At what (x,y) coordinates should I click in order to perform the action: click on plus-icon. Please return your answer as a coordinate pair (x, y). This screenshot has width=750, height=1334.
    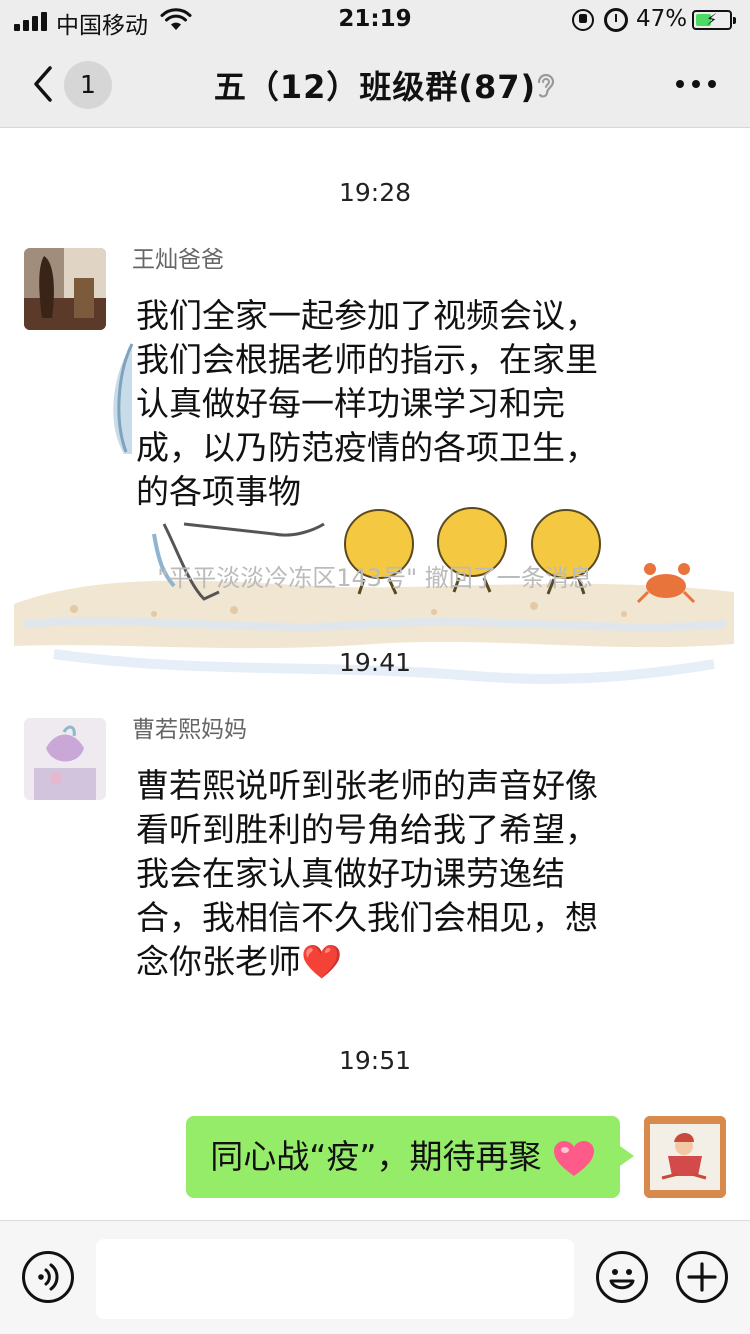
    Looking at the image, I should click on (702, 1277).